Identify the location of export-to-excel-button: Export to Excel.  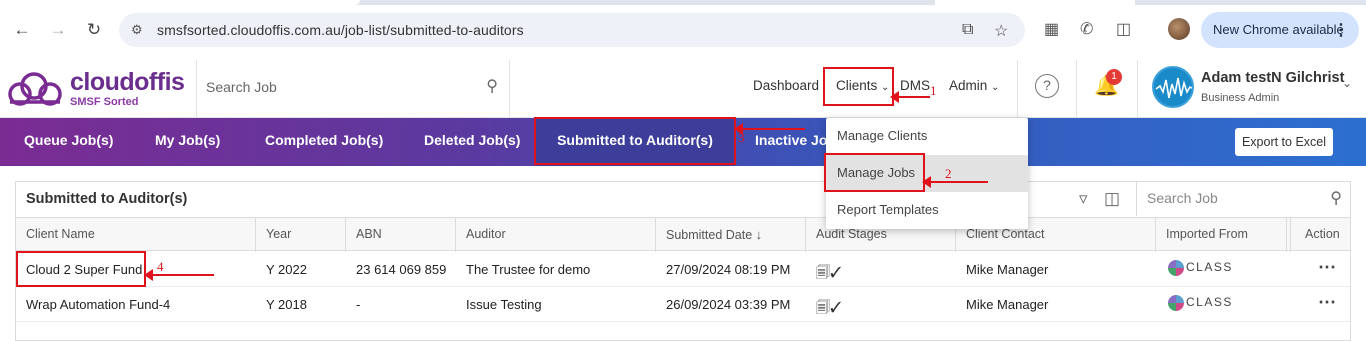
(1284, 142).